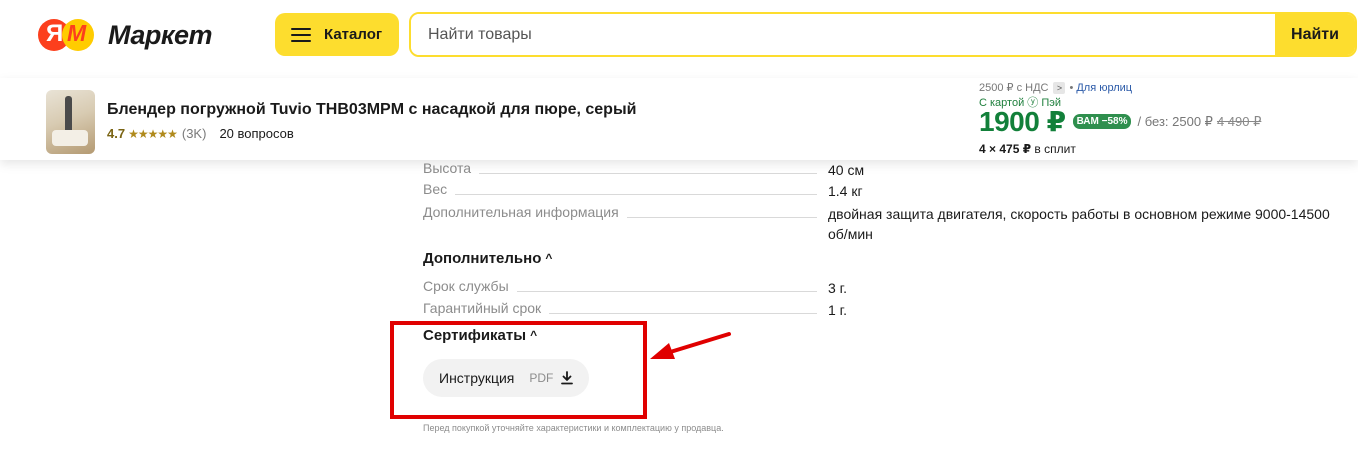 The height and width of the screenshot is (451, 1358). Describe the element at coordinates (353, 34) in the screenshot. I see `catalog-label: Каталог` at that location.